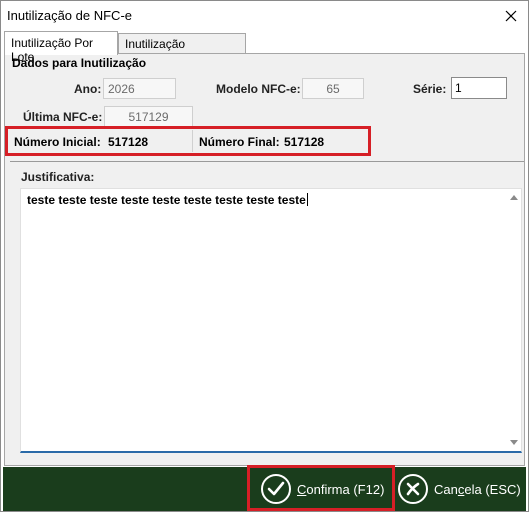  Describe the element at coordinates (139, 88) in the screenshot. I see `ano-field: 2026` at that location.